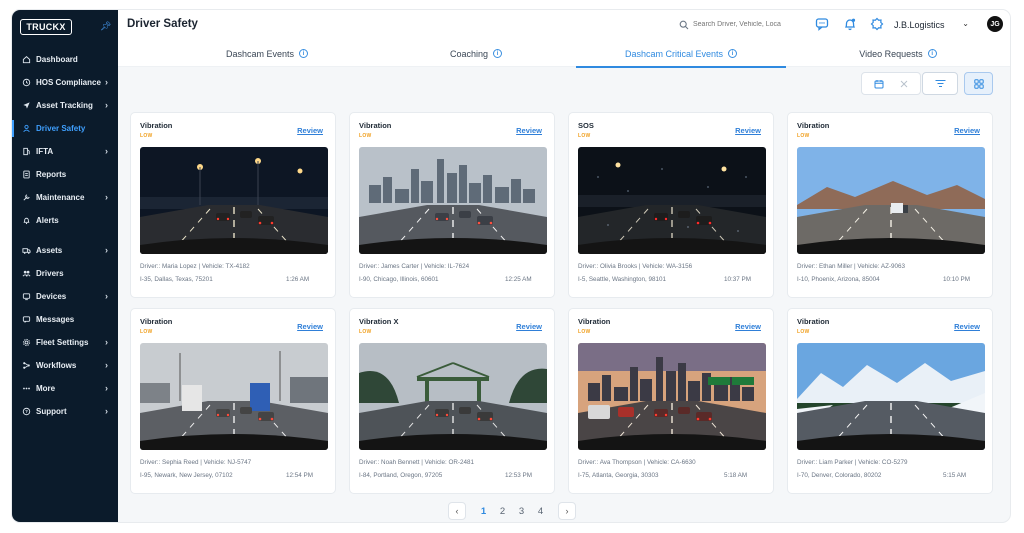  Describe the element at coordinates (674, 53) in the screenshot. I see `tab-label: Dashcam Critical Events` at that location.